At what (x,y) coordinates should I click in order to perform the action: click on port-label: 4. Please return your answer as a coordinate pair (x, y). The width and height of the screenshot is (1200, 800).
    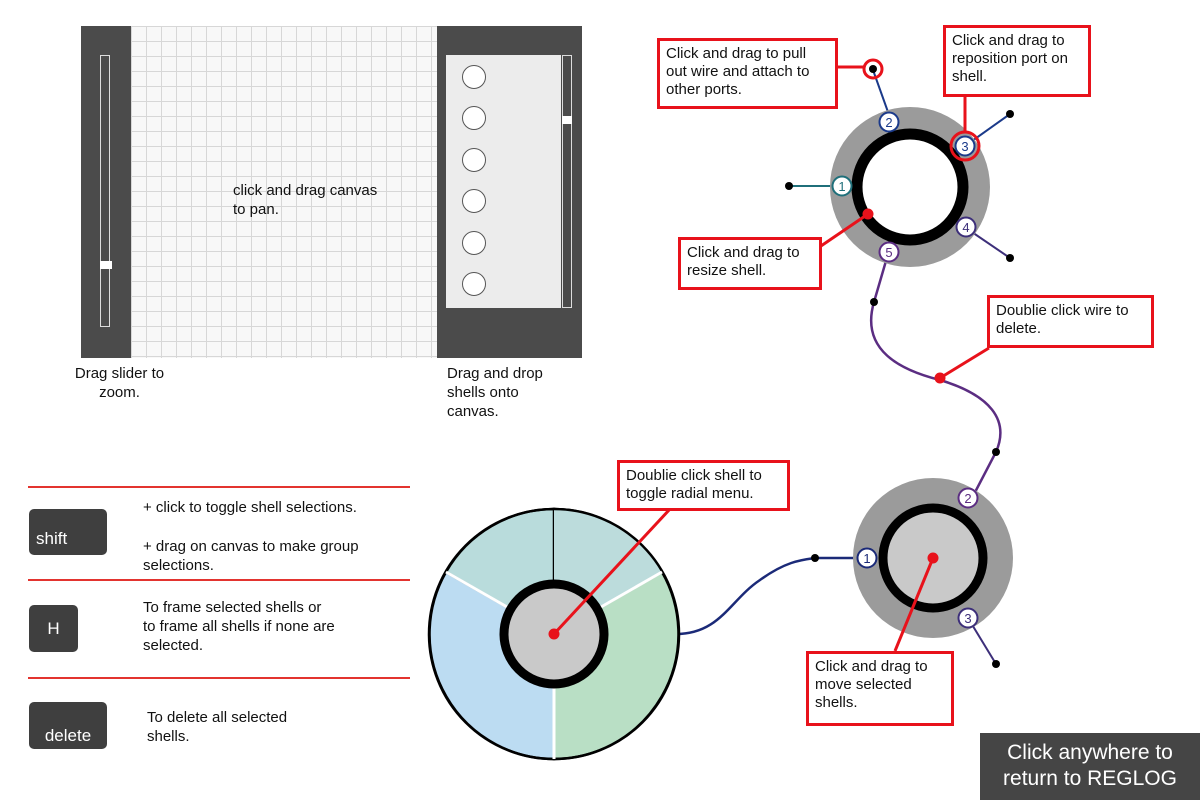
    Looking at the image, I should click on (965, 227).